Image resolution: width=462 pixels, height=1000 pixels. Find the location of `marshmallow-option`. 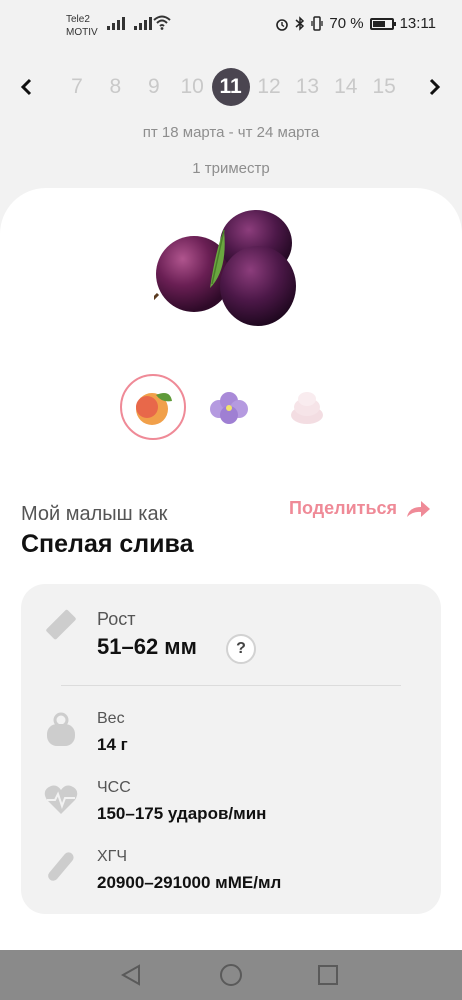

marshmallow-option is located at coordinates (307, 407).